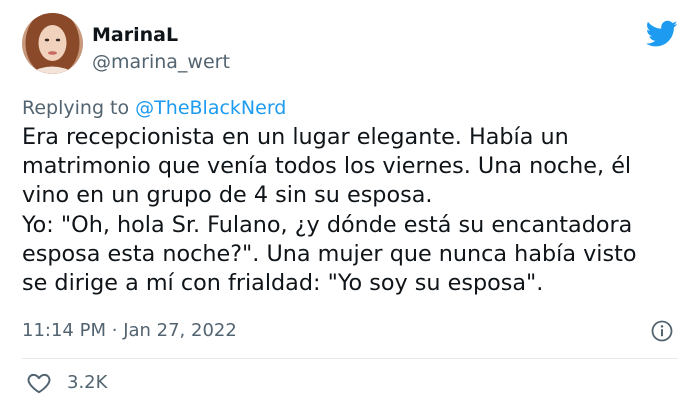  What do you see at coordinates (39, 383) in the screenshot?
I see `heart-icon` at bounding box center [39, 383].